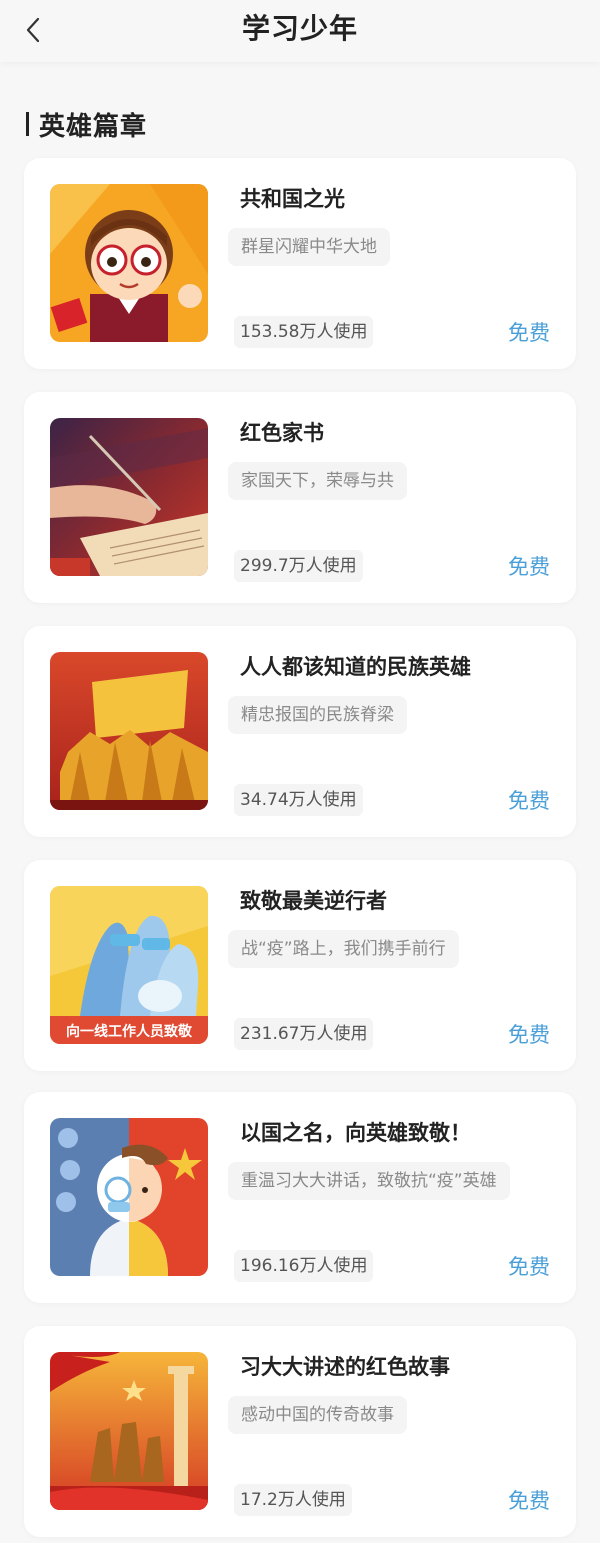  What do you see at coordinates (317, 481) in the screenshot?
I see `course-tag: 家国天下，荣辱与共` at bounding box center [317, 481].